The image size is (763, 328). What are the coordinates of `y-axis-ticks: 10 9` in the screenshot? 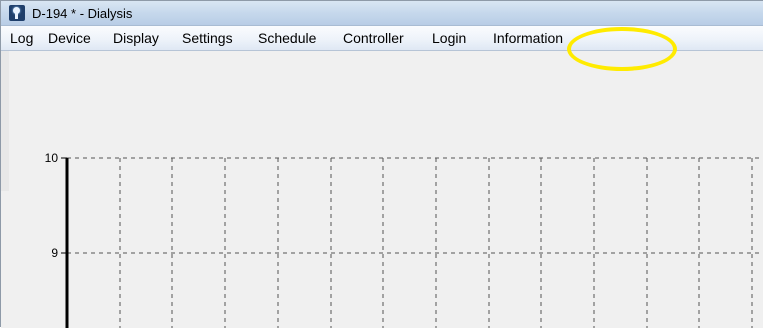 It's located at (56, 205).